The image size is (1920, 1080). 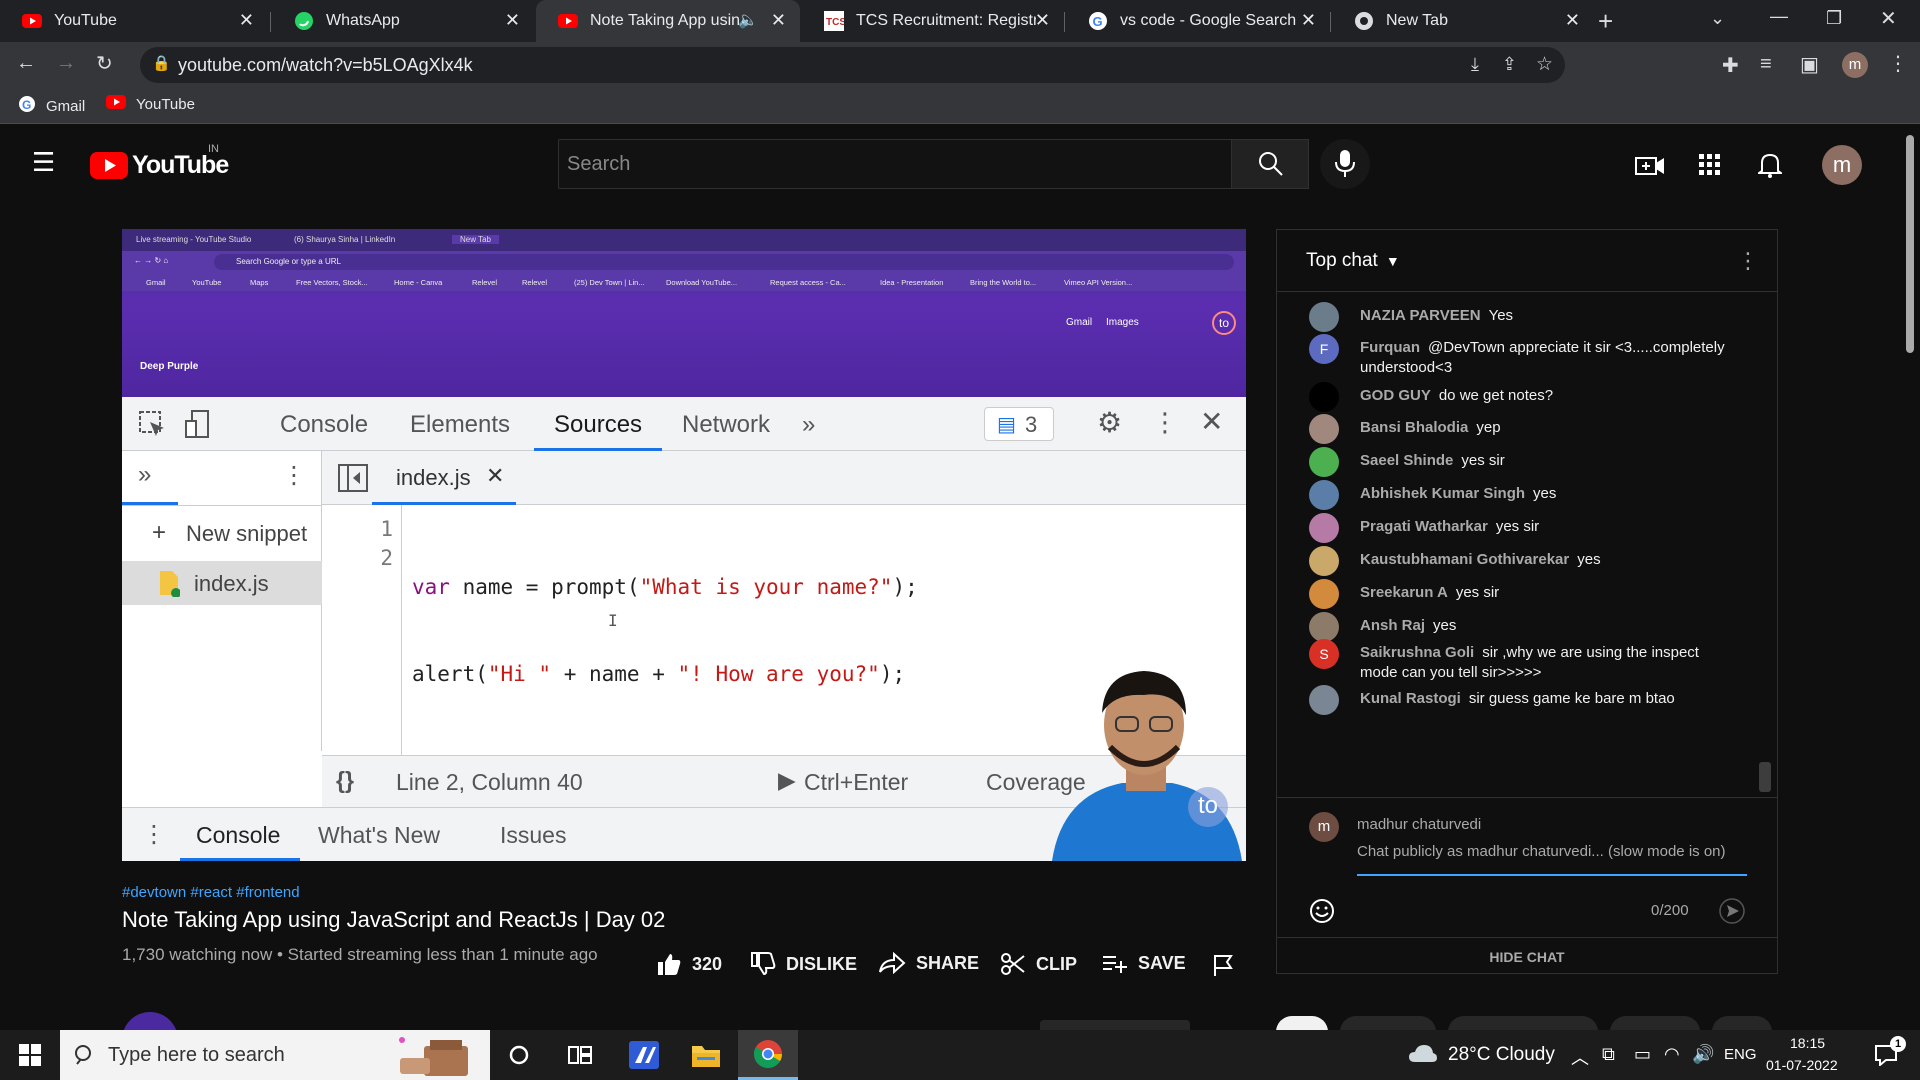 I want to click on weather-text: 28°C Cloudy, so click(x=1501, y=1055).